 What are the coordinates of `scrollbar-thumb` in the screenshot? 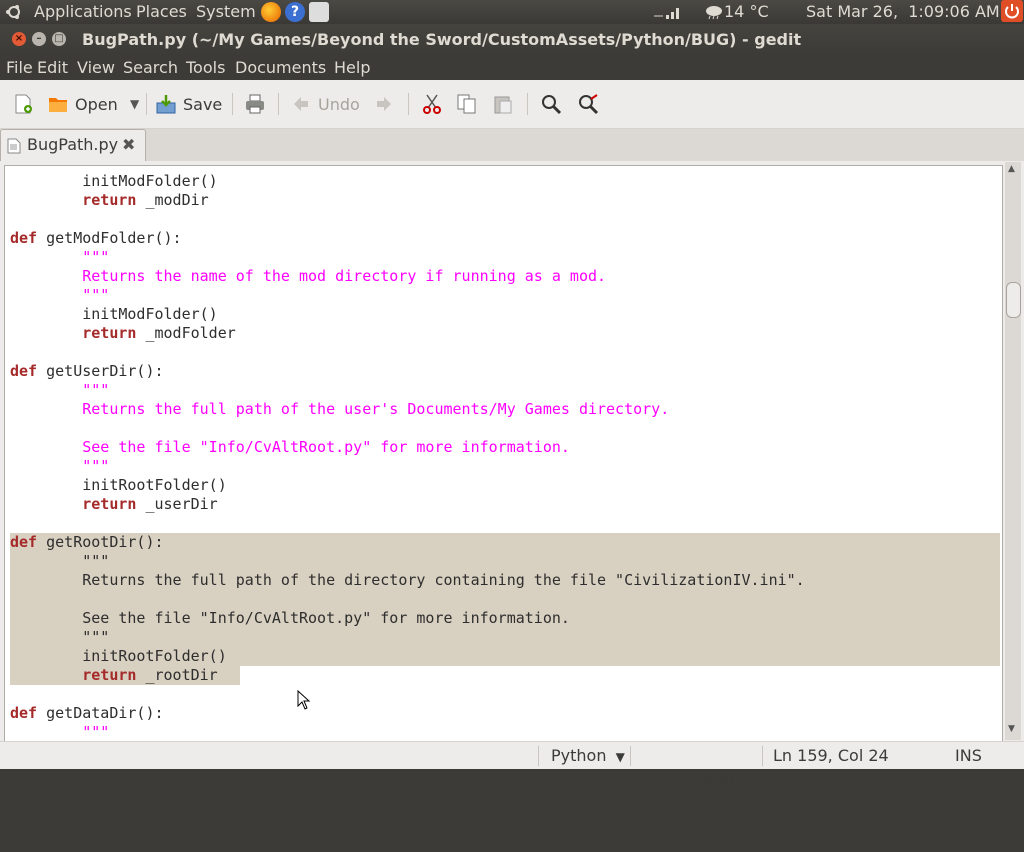 It's located at (1013, 300).